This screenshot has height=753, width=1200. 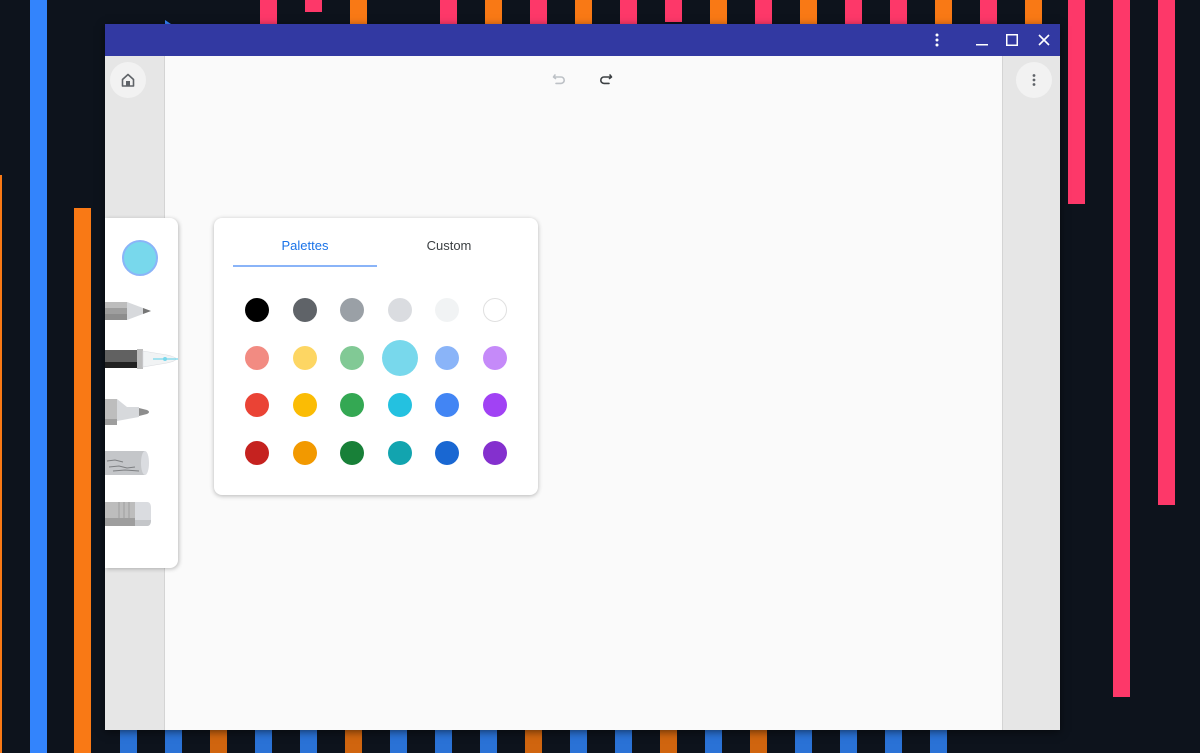 What do you see at coordinates (127, 412) in the screenshot?
I see `marker-icon` at bounding box center [127, 412].